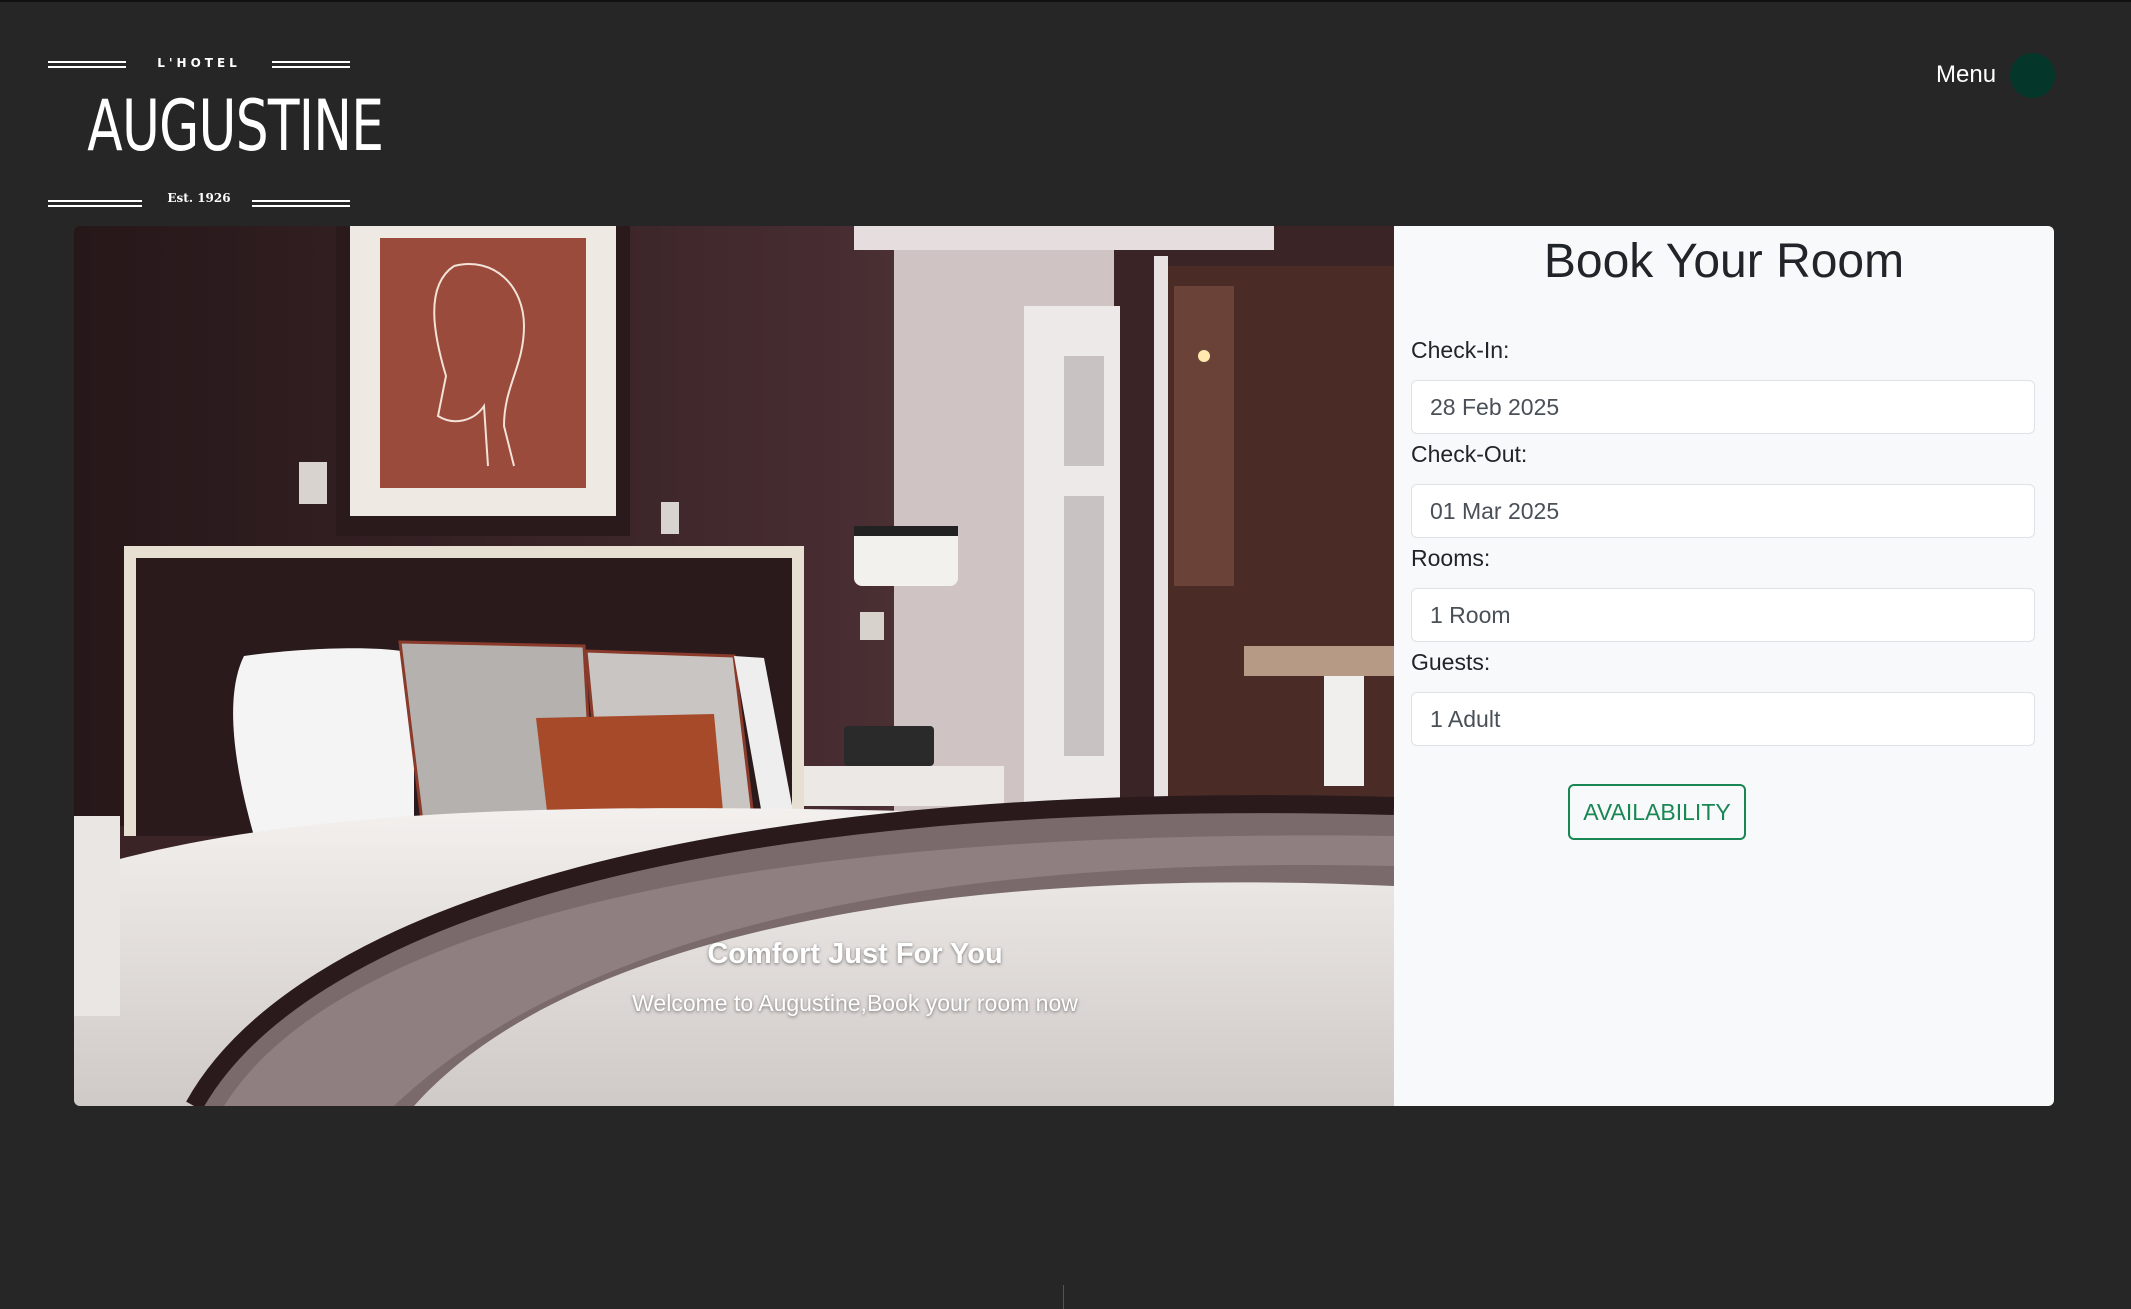 The width and height of the screenshot is (2131, 1309). What do you see at coordinates (1723, 407) in the screenshot?
I see `check-in-input` at bounding box center [1723, 407].